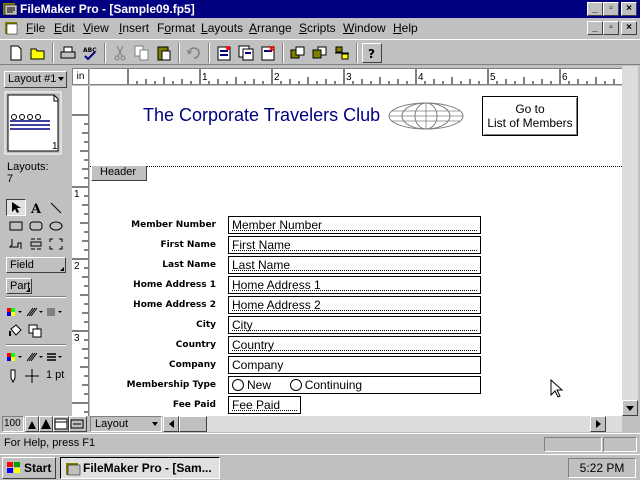 This screenshot has height=480, width=640. I want to click on radio-new-icon, so click(238, 385).